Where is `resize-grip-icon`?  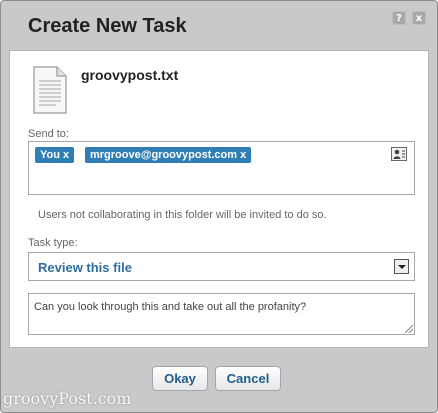 resize-grip-icon is located at coordinates (409, 329).